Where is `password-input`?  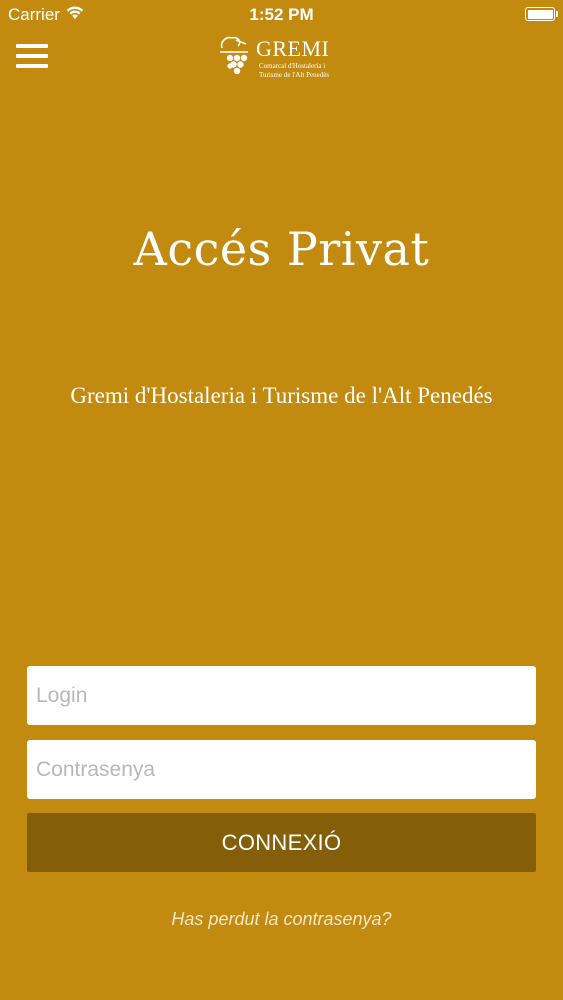
password-input is located at coordinates (281, 769).